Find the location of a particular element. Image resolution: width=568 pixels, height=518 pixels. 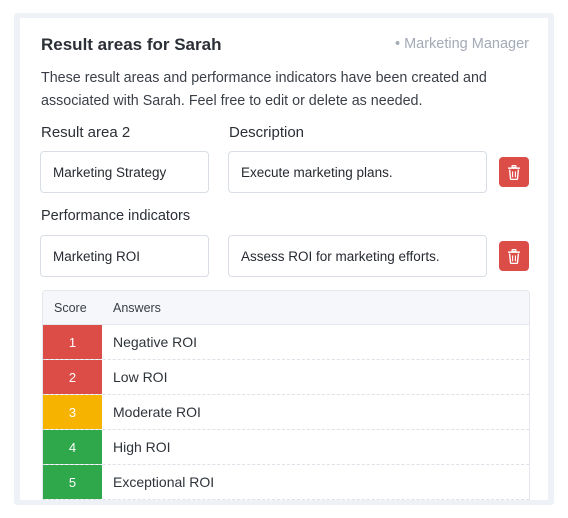

table-row: 2 Low ROI is located at coordinates (286, 377).